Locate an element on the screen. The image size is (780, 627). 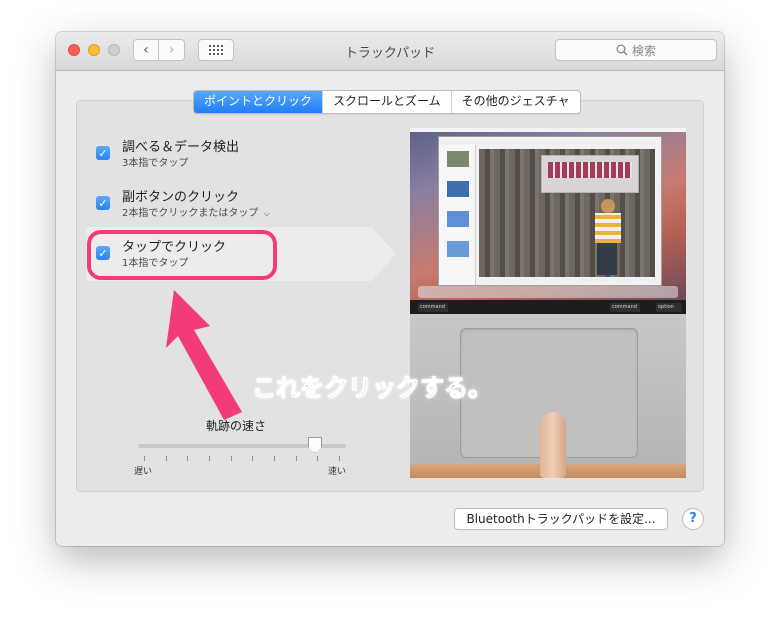
tab-bar: ポイントとクリック スクロールとズーム その他のジェスチャ is located at coordinates (387, 102).